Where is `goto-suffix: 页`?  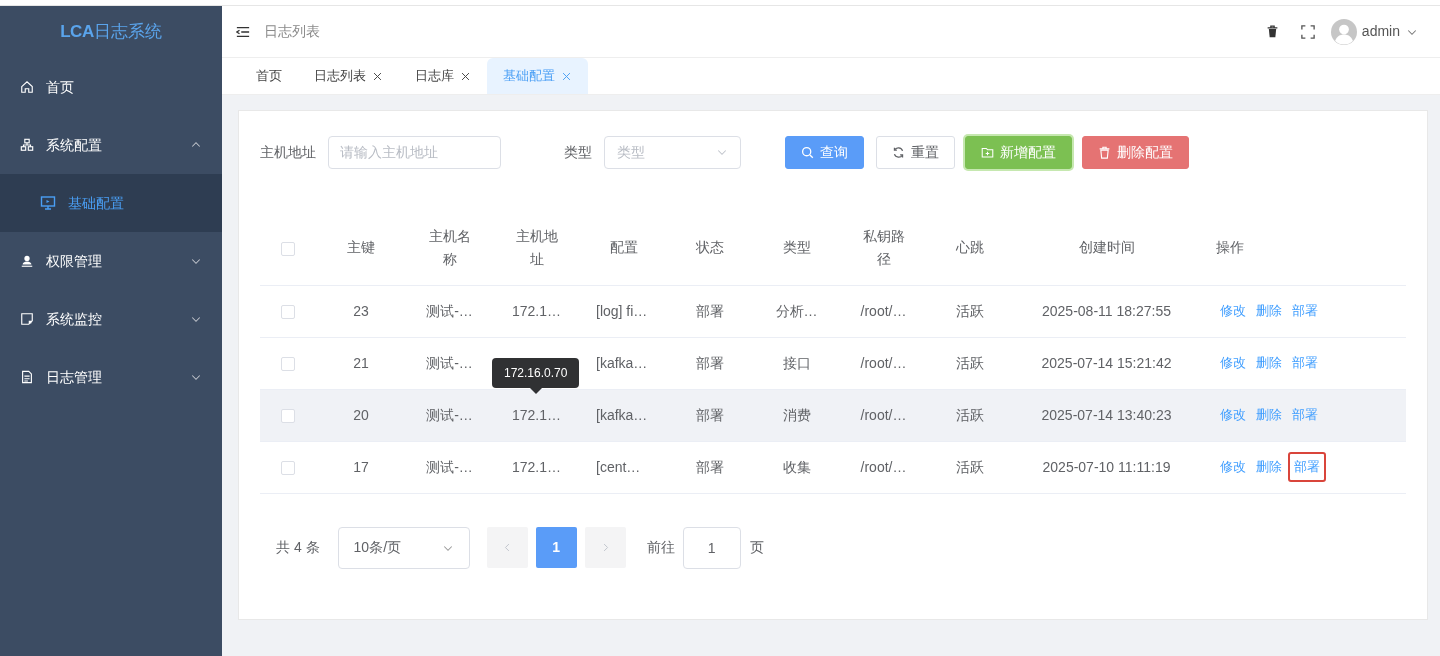 goto-suffix: 页 is located at coordinates (756, 547).